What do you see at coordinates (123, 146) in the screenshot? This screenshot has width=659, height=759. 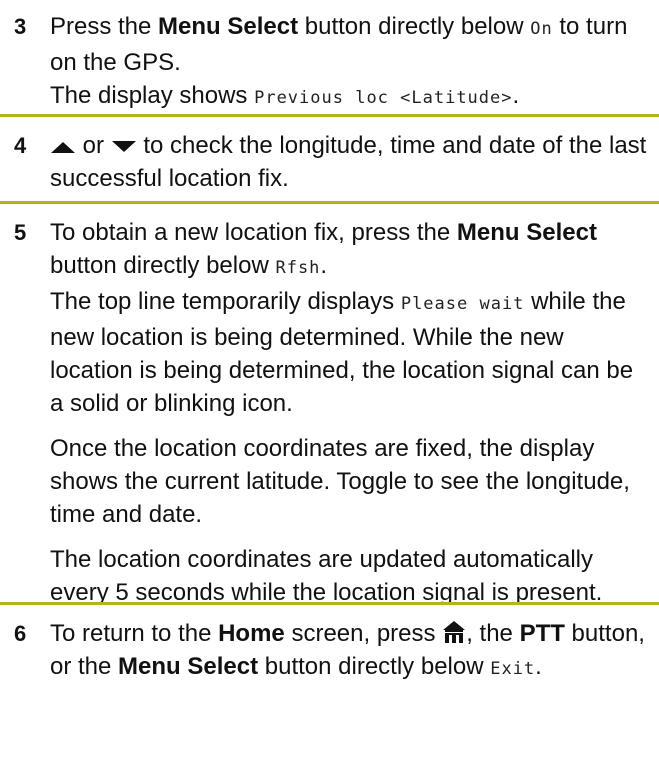 I see `arrow-down-icon` at bounding box center [123, 146].